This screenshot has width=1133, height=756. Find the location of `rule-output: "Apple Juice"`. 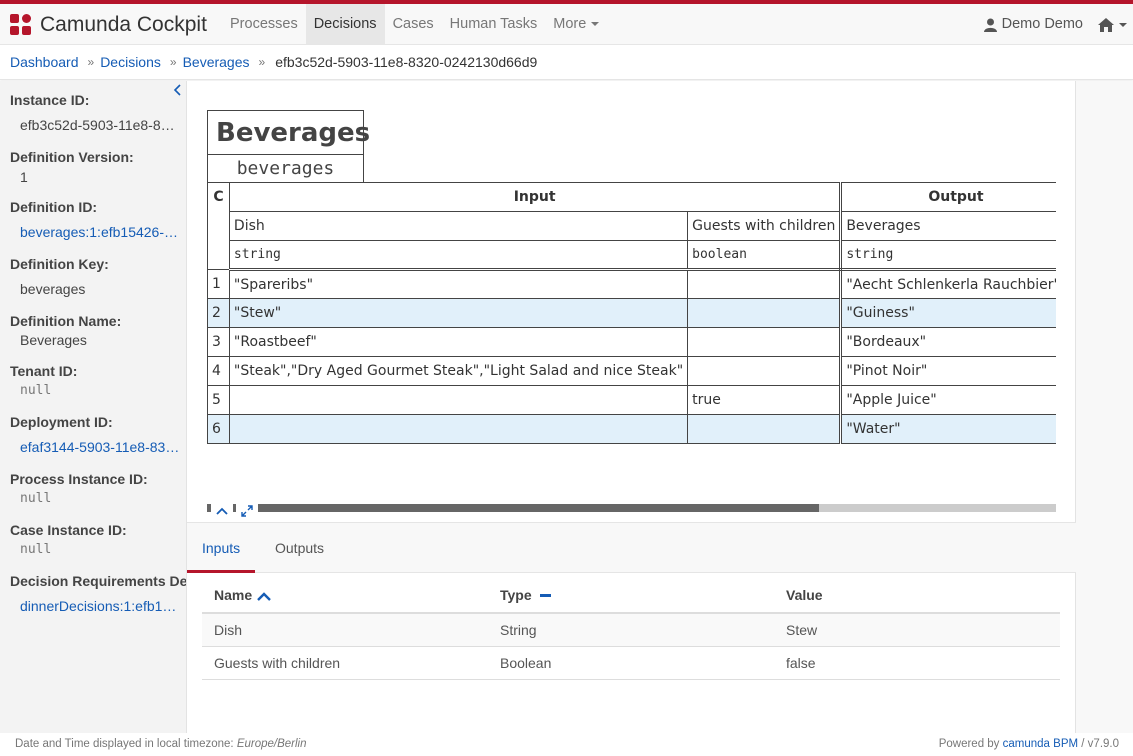

rule-output: "Apple Juice" is located at coordinates (948, 400).